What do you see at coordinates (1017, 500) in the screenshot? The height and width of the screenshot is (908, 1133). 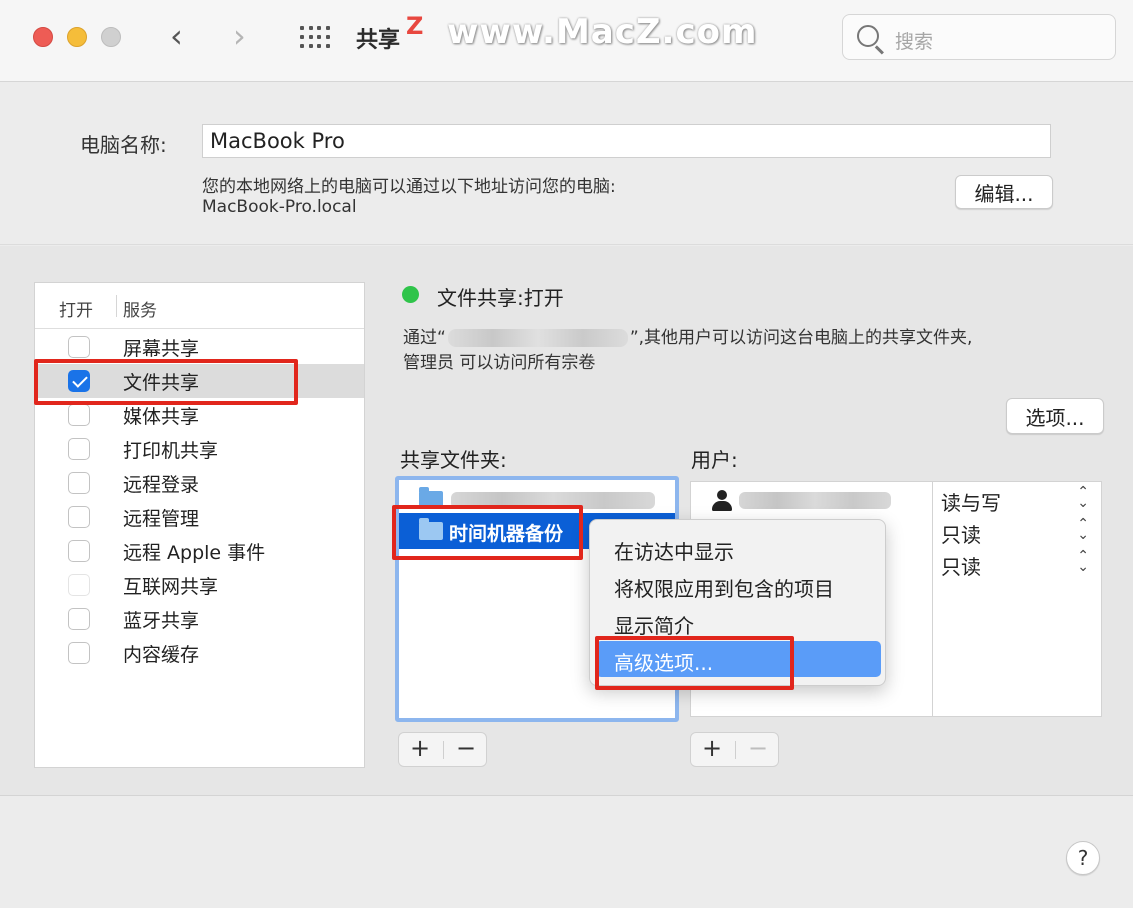 I see `permission-row: 读与写 ⌃ ⌄` at bounding box center [1017, 500].